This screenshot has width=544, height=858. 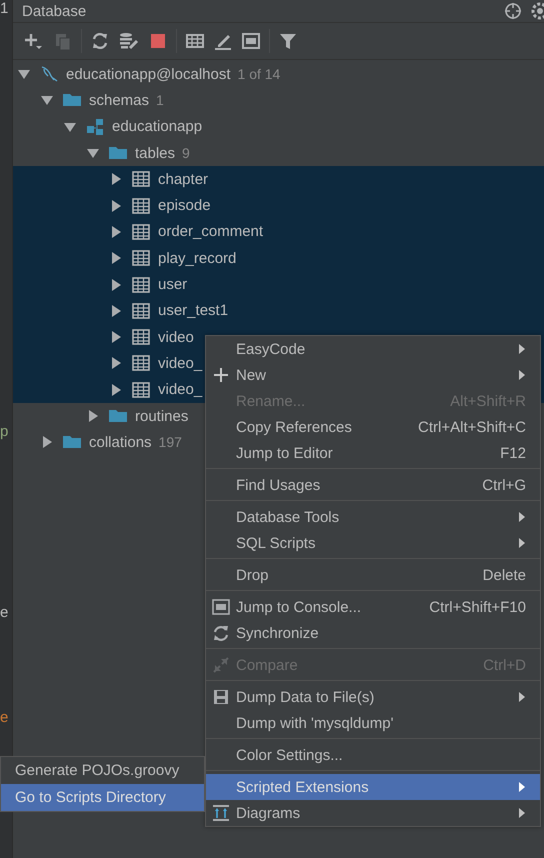 I want to click on menu-label: Dump Data to File(s), so click(x=306, y=697).